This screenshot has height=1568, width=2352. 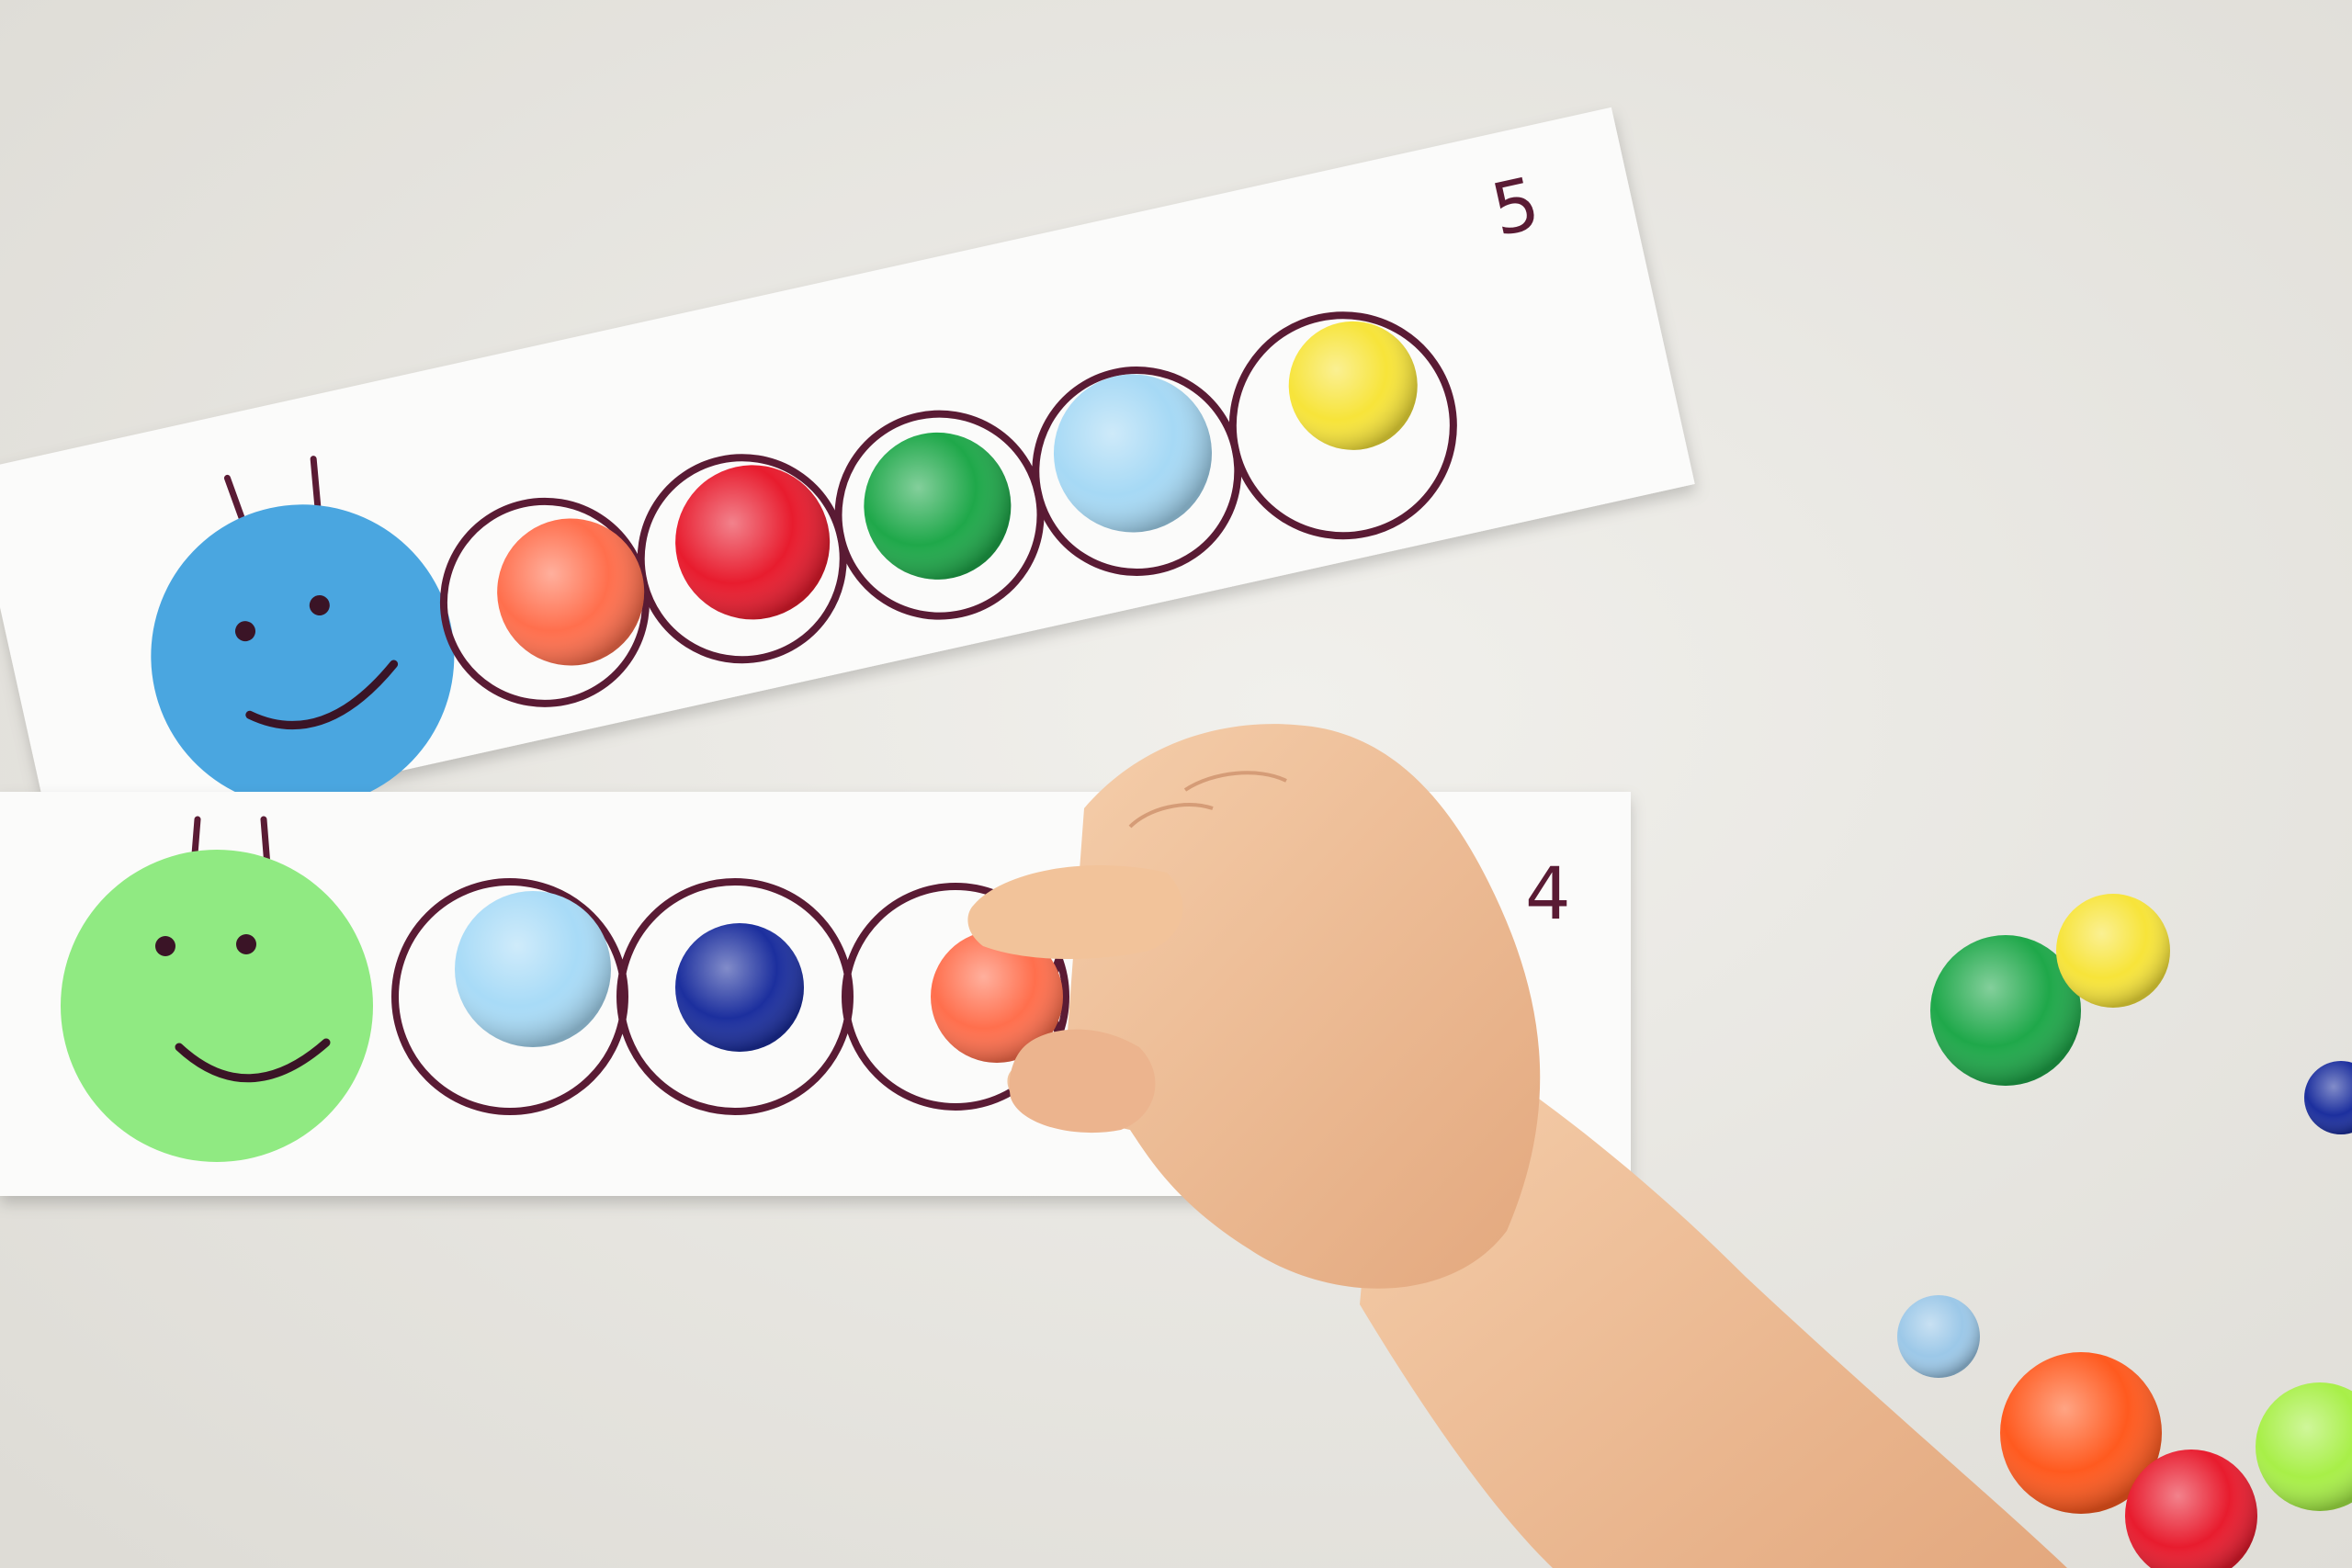 I want to click on head-circle, so click(x=217, y=1006).